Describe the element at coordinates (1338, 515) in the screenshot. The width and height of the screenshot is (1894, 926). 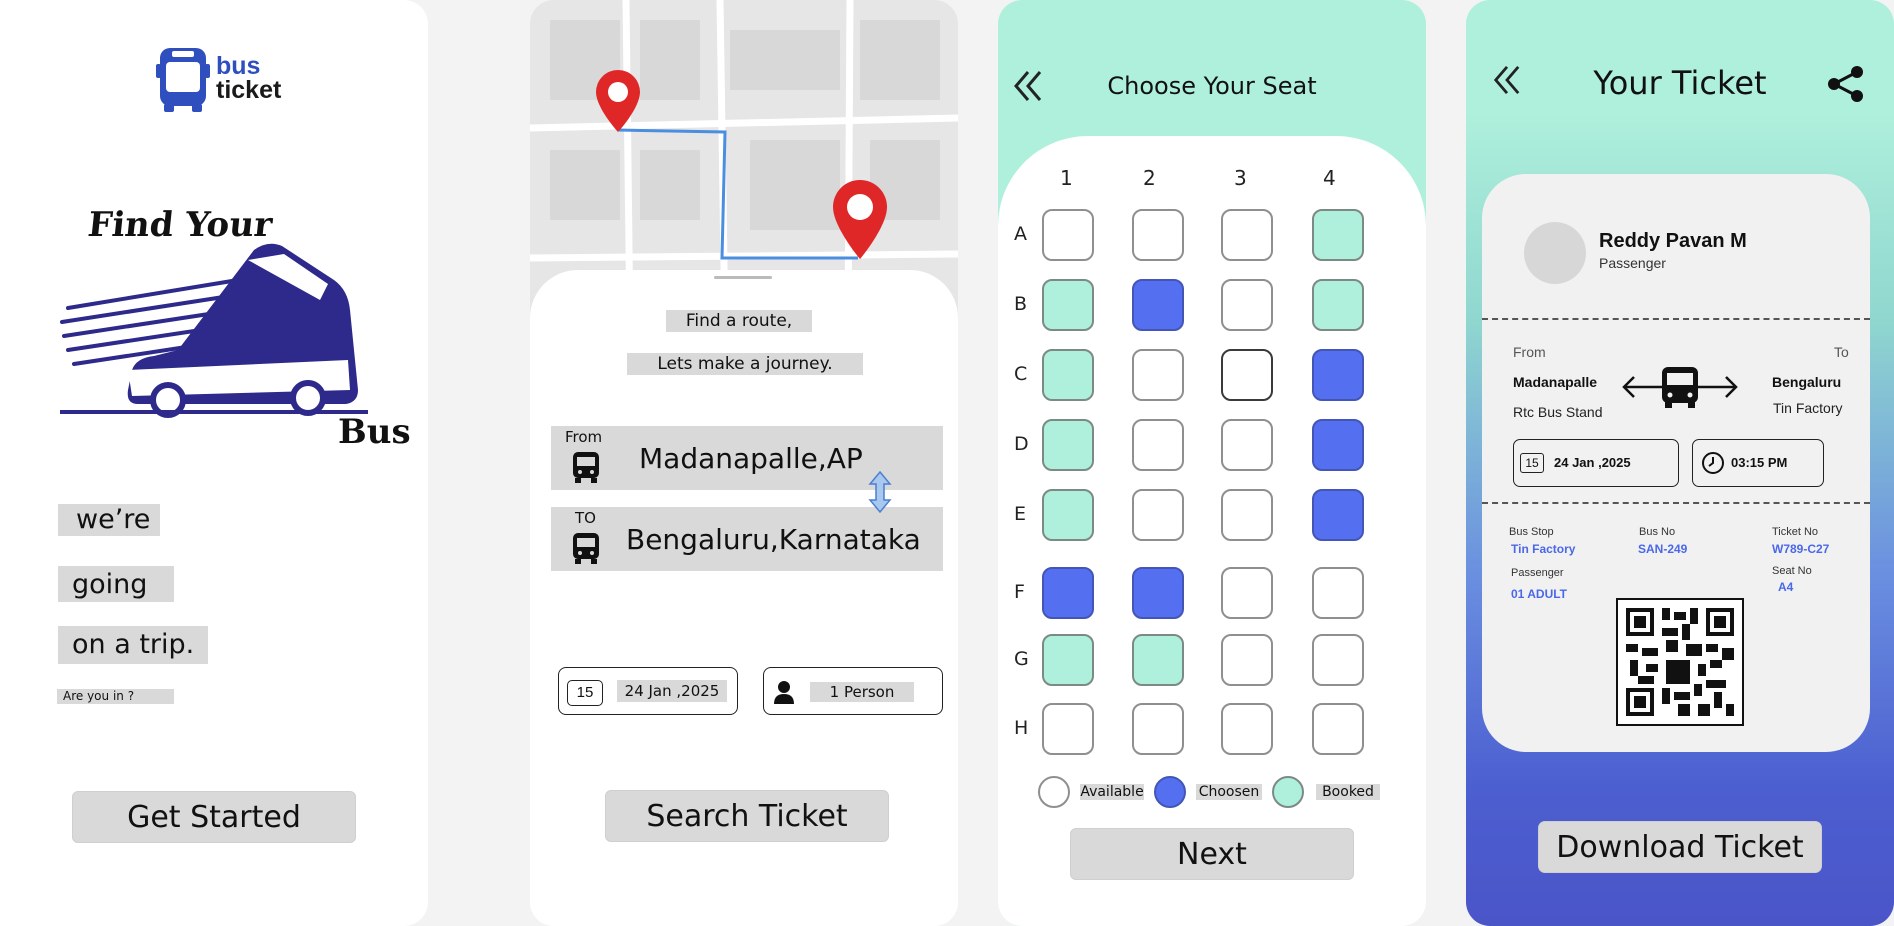
I see `seat-E4` at that location.